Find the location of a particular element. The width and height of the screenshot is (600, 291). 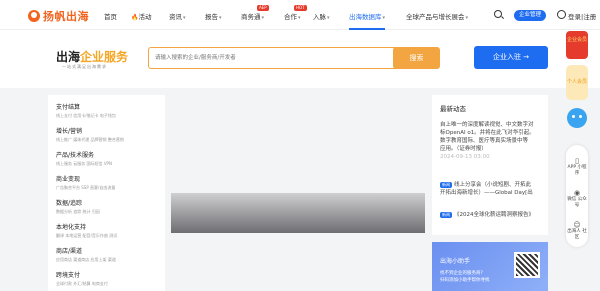

category-item: 增长/营销线上推广 媒体代理 品牌营销 整合营销 is located at coordinates (111, 134).